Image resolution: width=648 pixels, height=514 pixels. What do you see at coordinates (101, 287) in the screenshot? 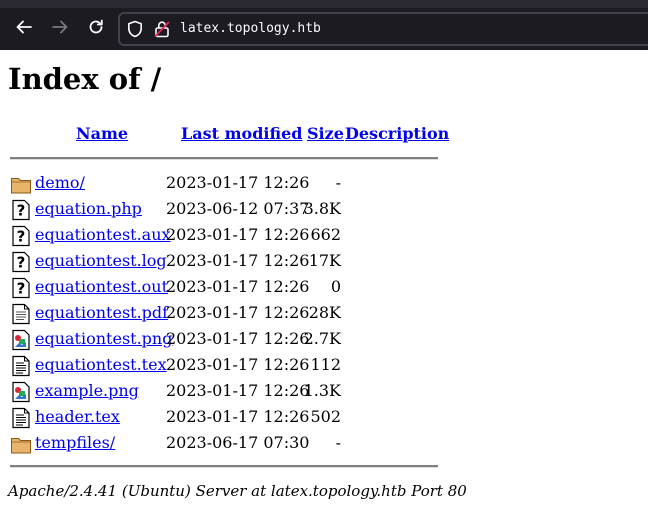
I see `file-link: equationtest.out` at bounding box center [101, 287].